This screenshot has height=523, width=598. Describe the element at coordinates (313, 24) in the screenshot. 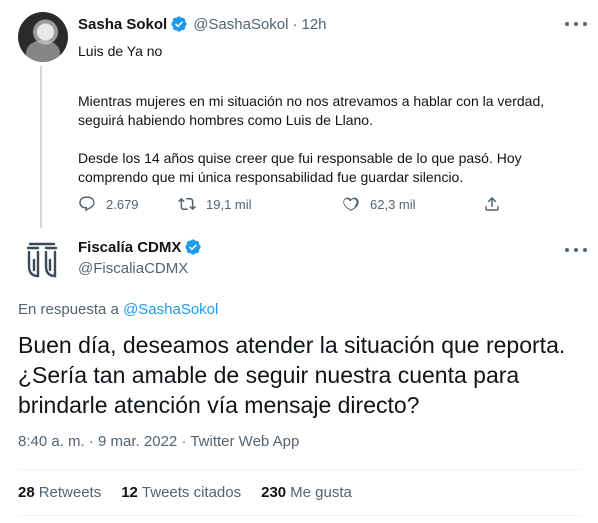

I see `tweet-time: 12h` at that location.